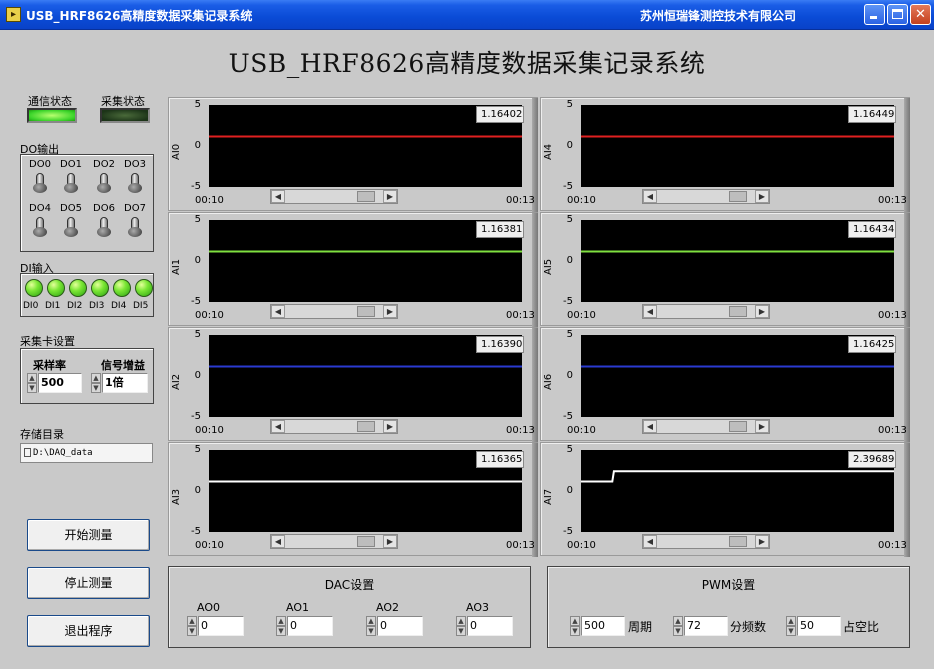 The width and height of the screenshot is (934, 669). What do you see at coordinates (31, 306) in the screenshot?
I see `di-led-label: DI0` at bounding box center [31, 306].